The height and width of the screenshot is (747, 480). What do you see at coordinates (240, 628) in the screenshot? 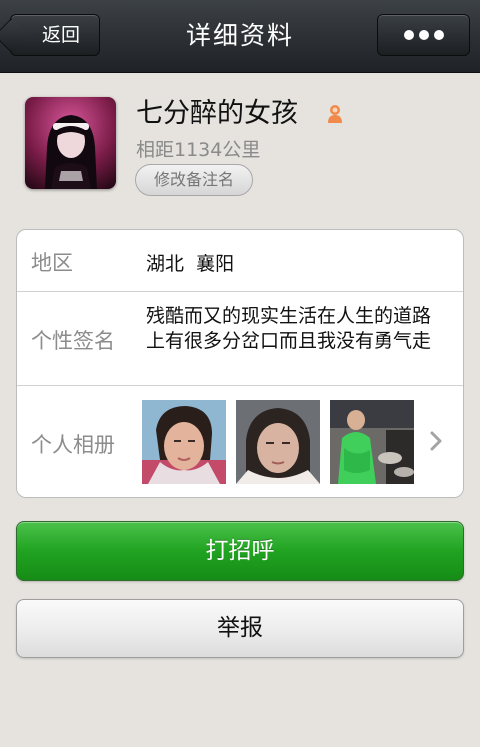
I see `report-button: 举报` at bounding box center [240, 628].